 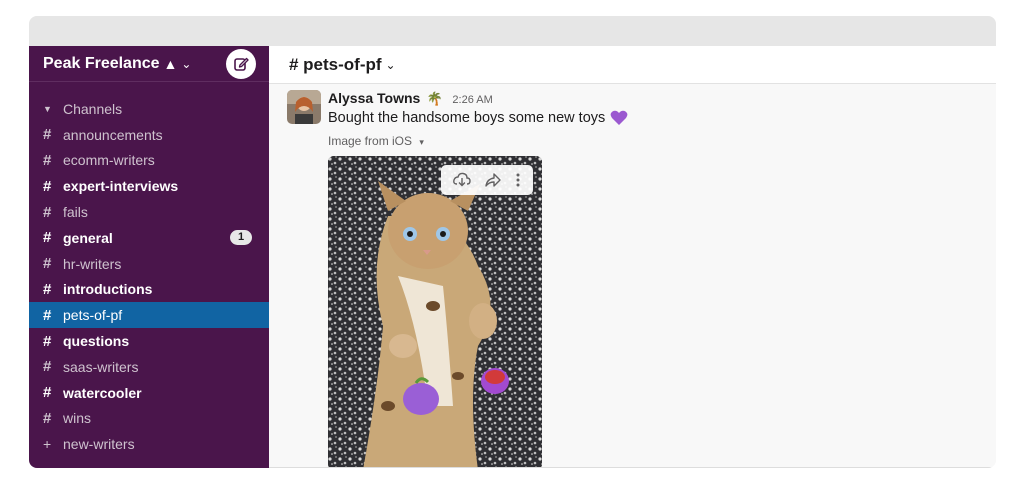 I want to click on sidebar-item-wins: # wins, so click(x=149, y=419).